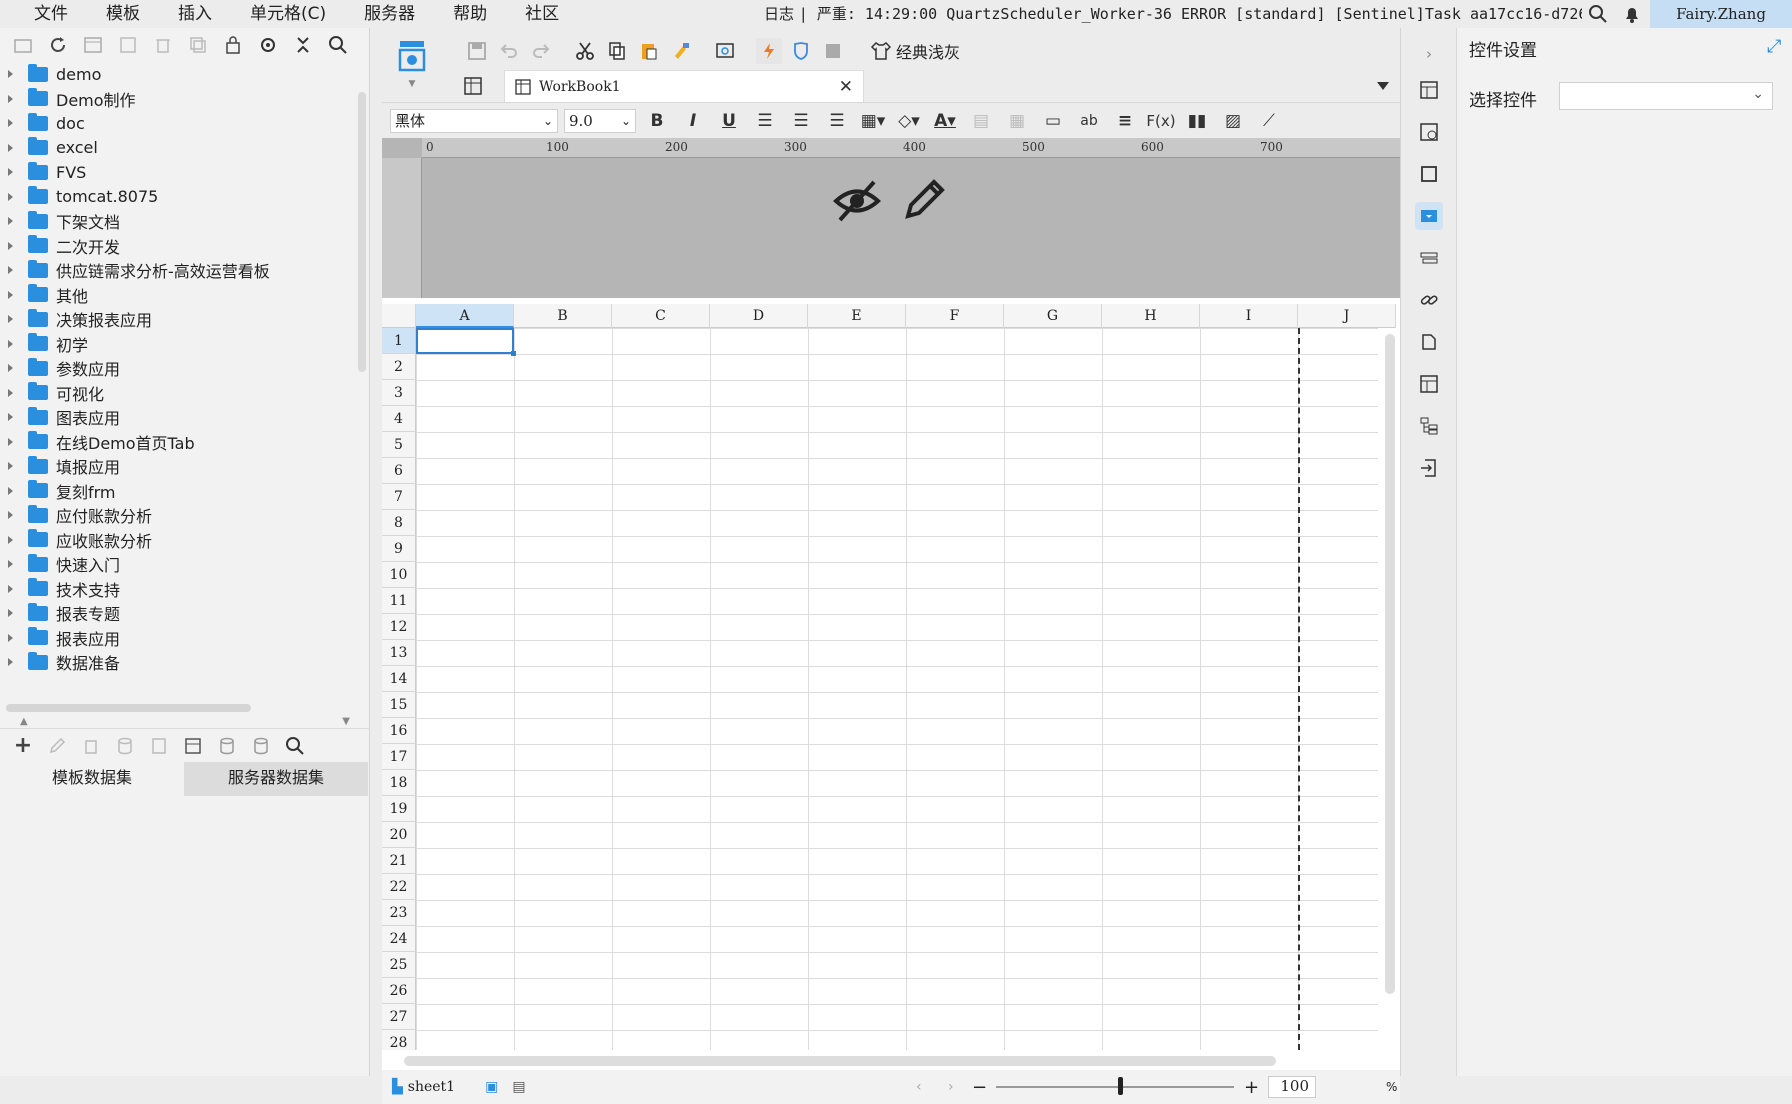 This screenshot has width=1792, height=1104. What do you see at coordinates (399, 783) in the screenshot?
I see `row-header: 18` at bounding box center [399, 783].